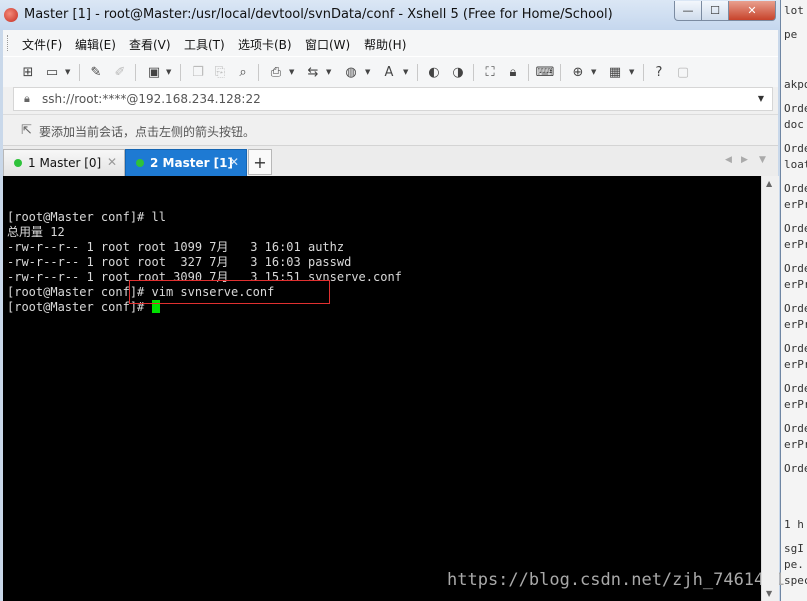 The image size is (807, 601). Describe the element at coordinates (794, 524) in the screenshot. I see `background-text-line: 1 h` at that location.